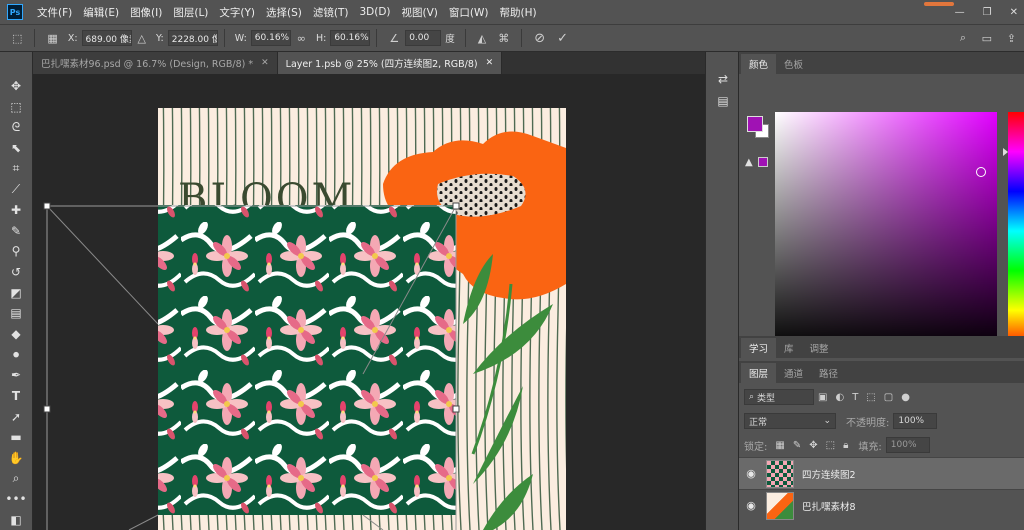 The width and height of the screenshot is (1024, 530). What do you see at coordinates (789, 348) in the screenshot?
I see `tab-libraries: 库` at bounding box center [789, 348].